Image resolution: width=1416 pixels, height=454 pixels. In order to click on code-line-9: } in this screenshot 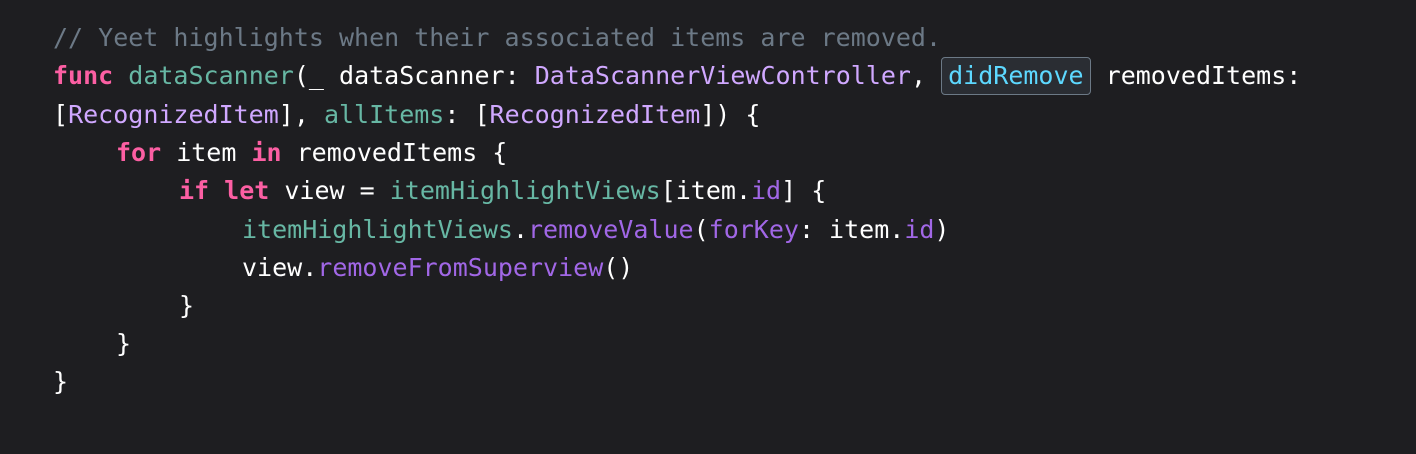, I will do `click(92, 344)`.